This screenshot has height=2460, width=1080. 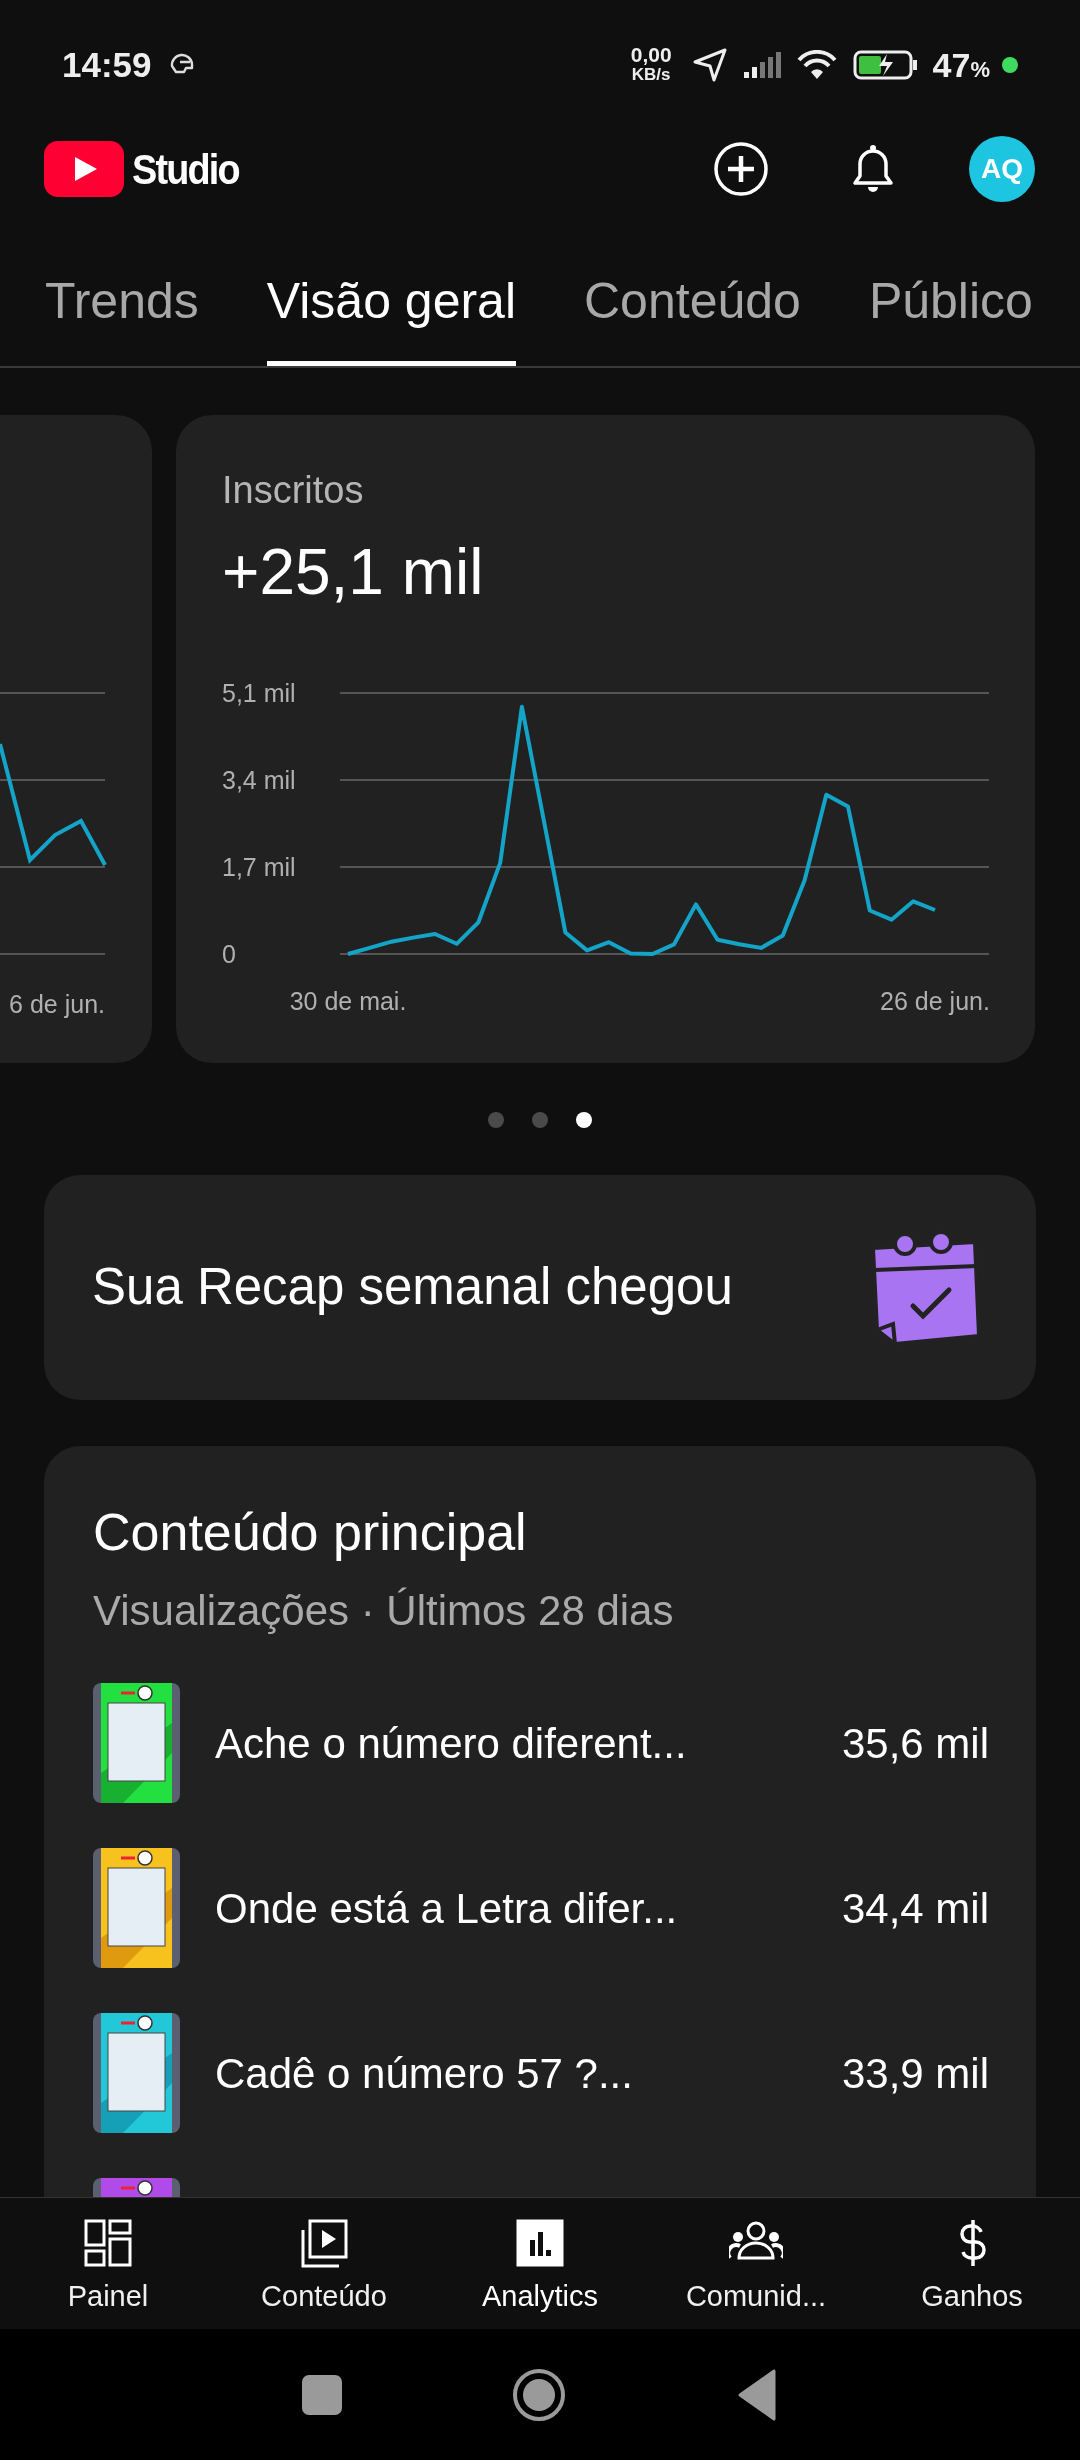 I want to click on x-axis-label: 26 de jun., so click(x=934, y=1001).